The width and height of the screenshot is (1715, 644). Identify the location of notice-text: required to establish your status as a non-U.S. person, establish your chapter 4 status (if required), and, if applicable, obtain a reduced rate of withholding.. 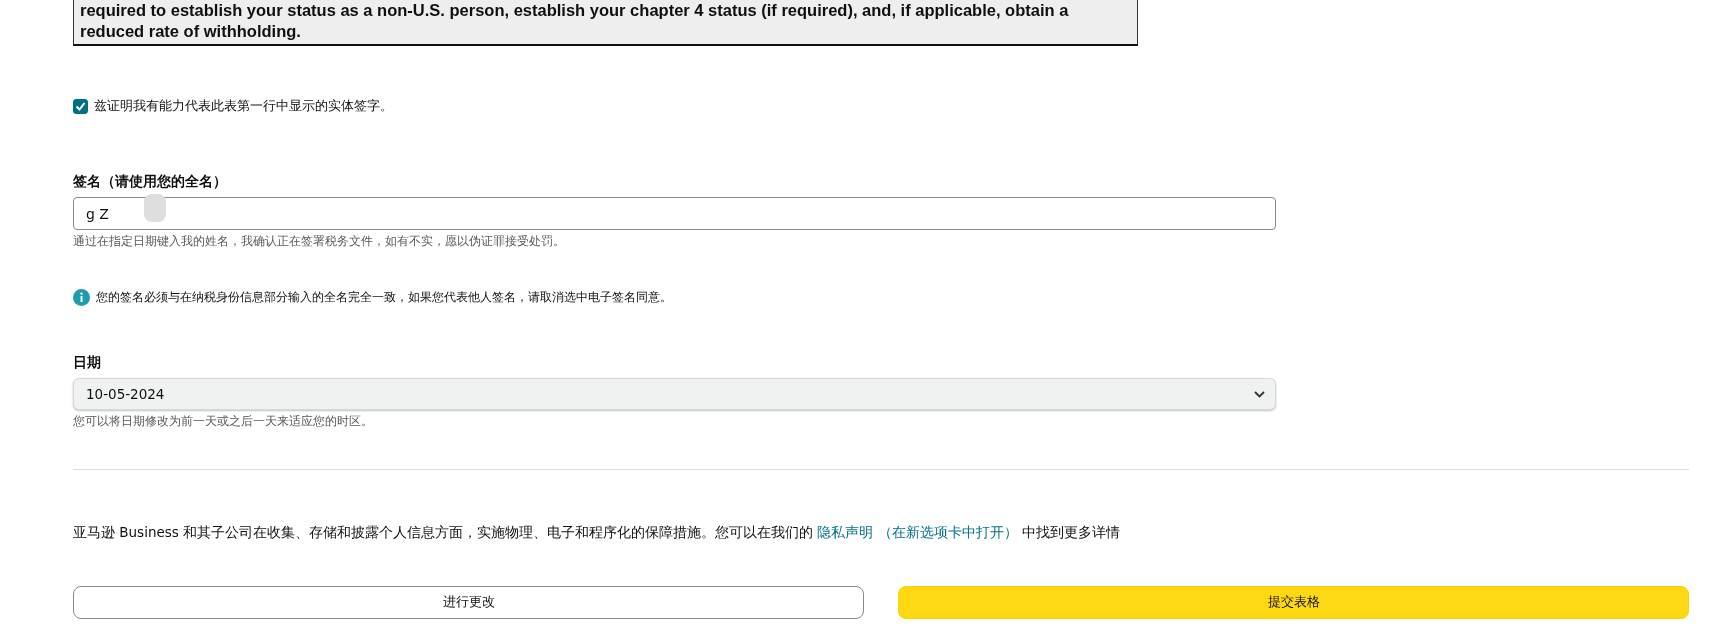
(605, 23).